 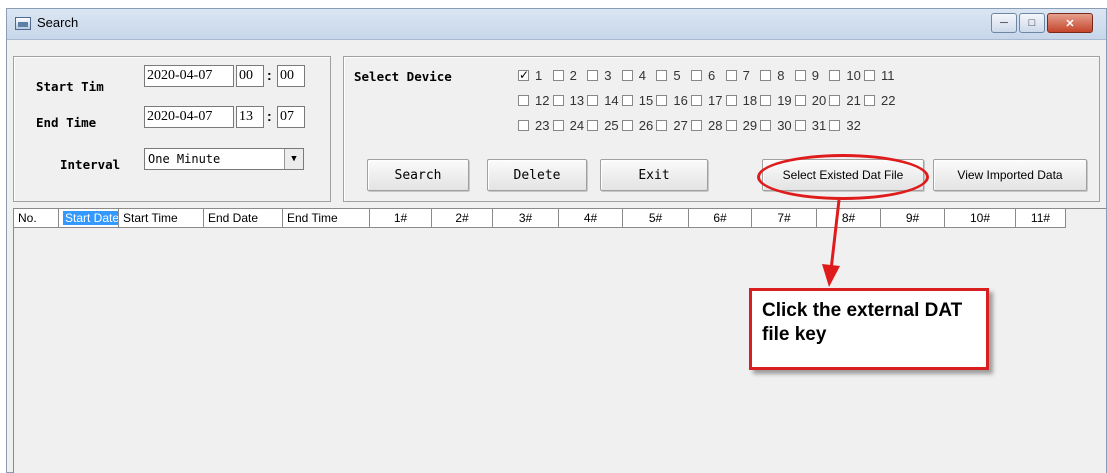 I want to click on end-hour-field: 13, so click(x=250, y=117).